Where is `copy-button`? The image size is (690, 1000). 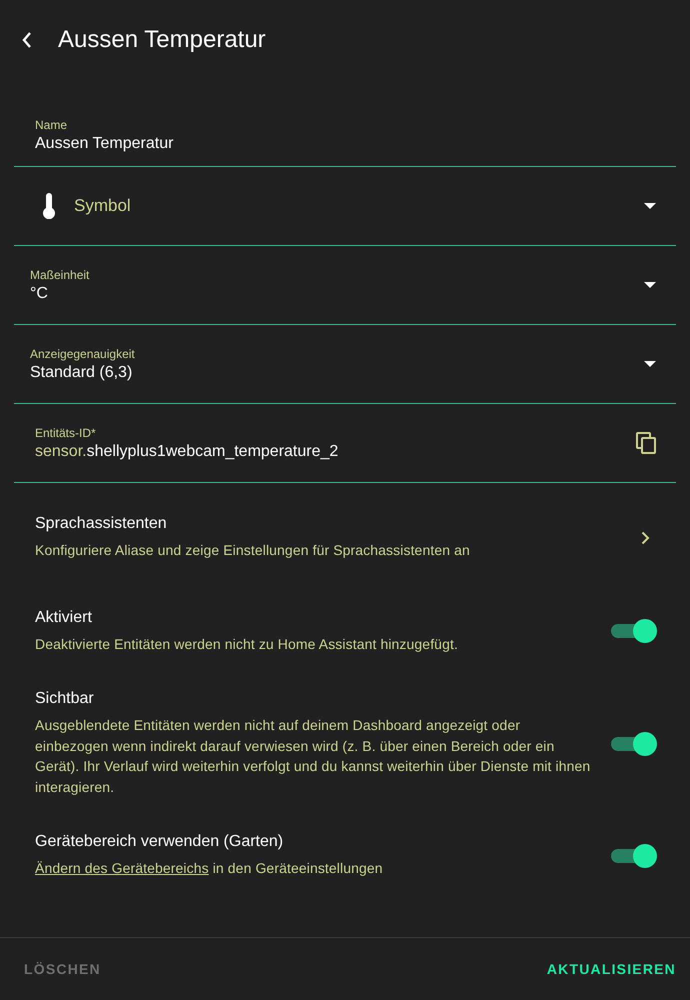
copy-button is located at coordinates (646, 443).